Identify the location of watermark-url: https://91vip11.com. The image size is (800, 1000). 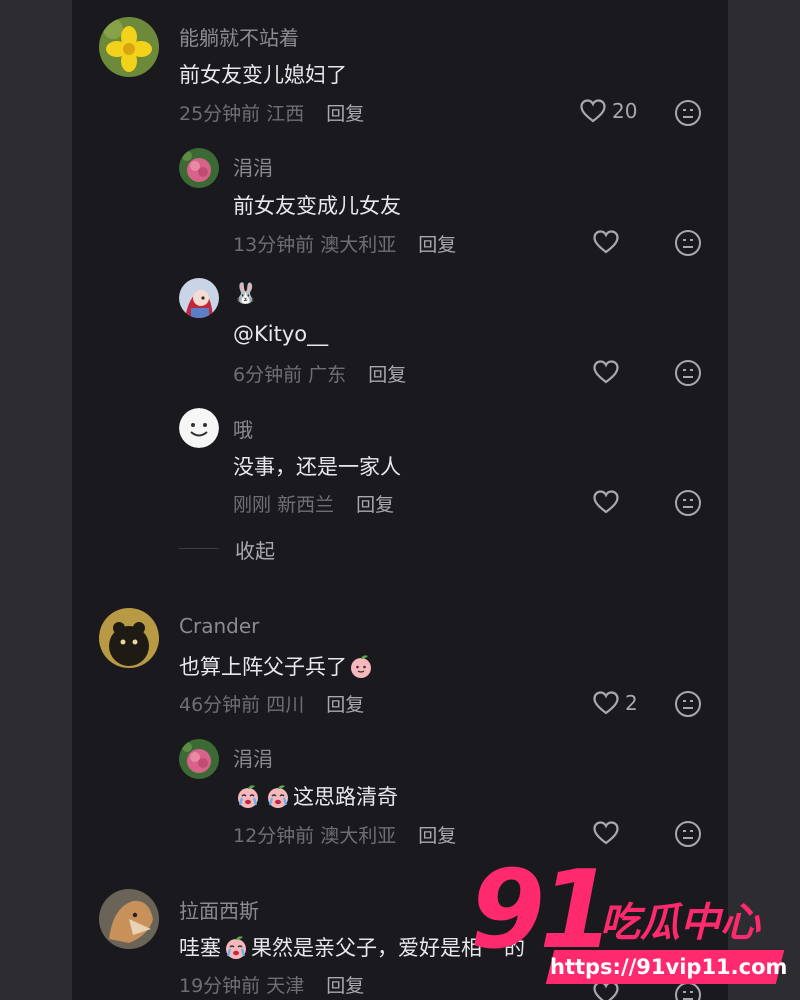
(669, 967).